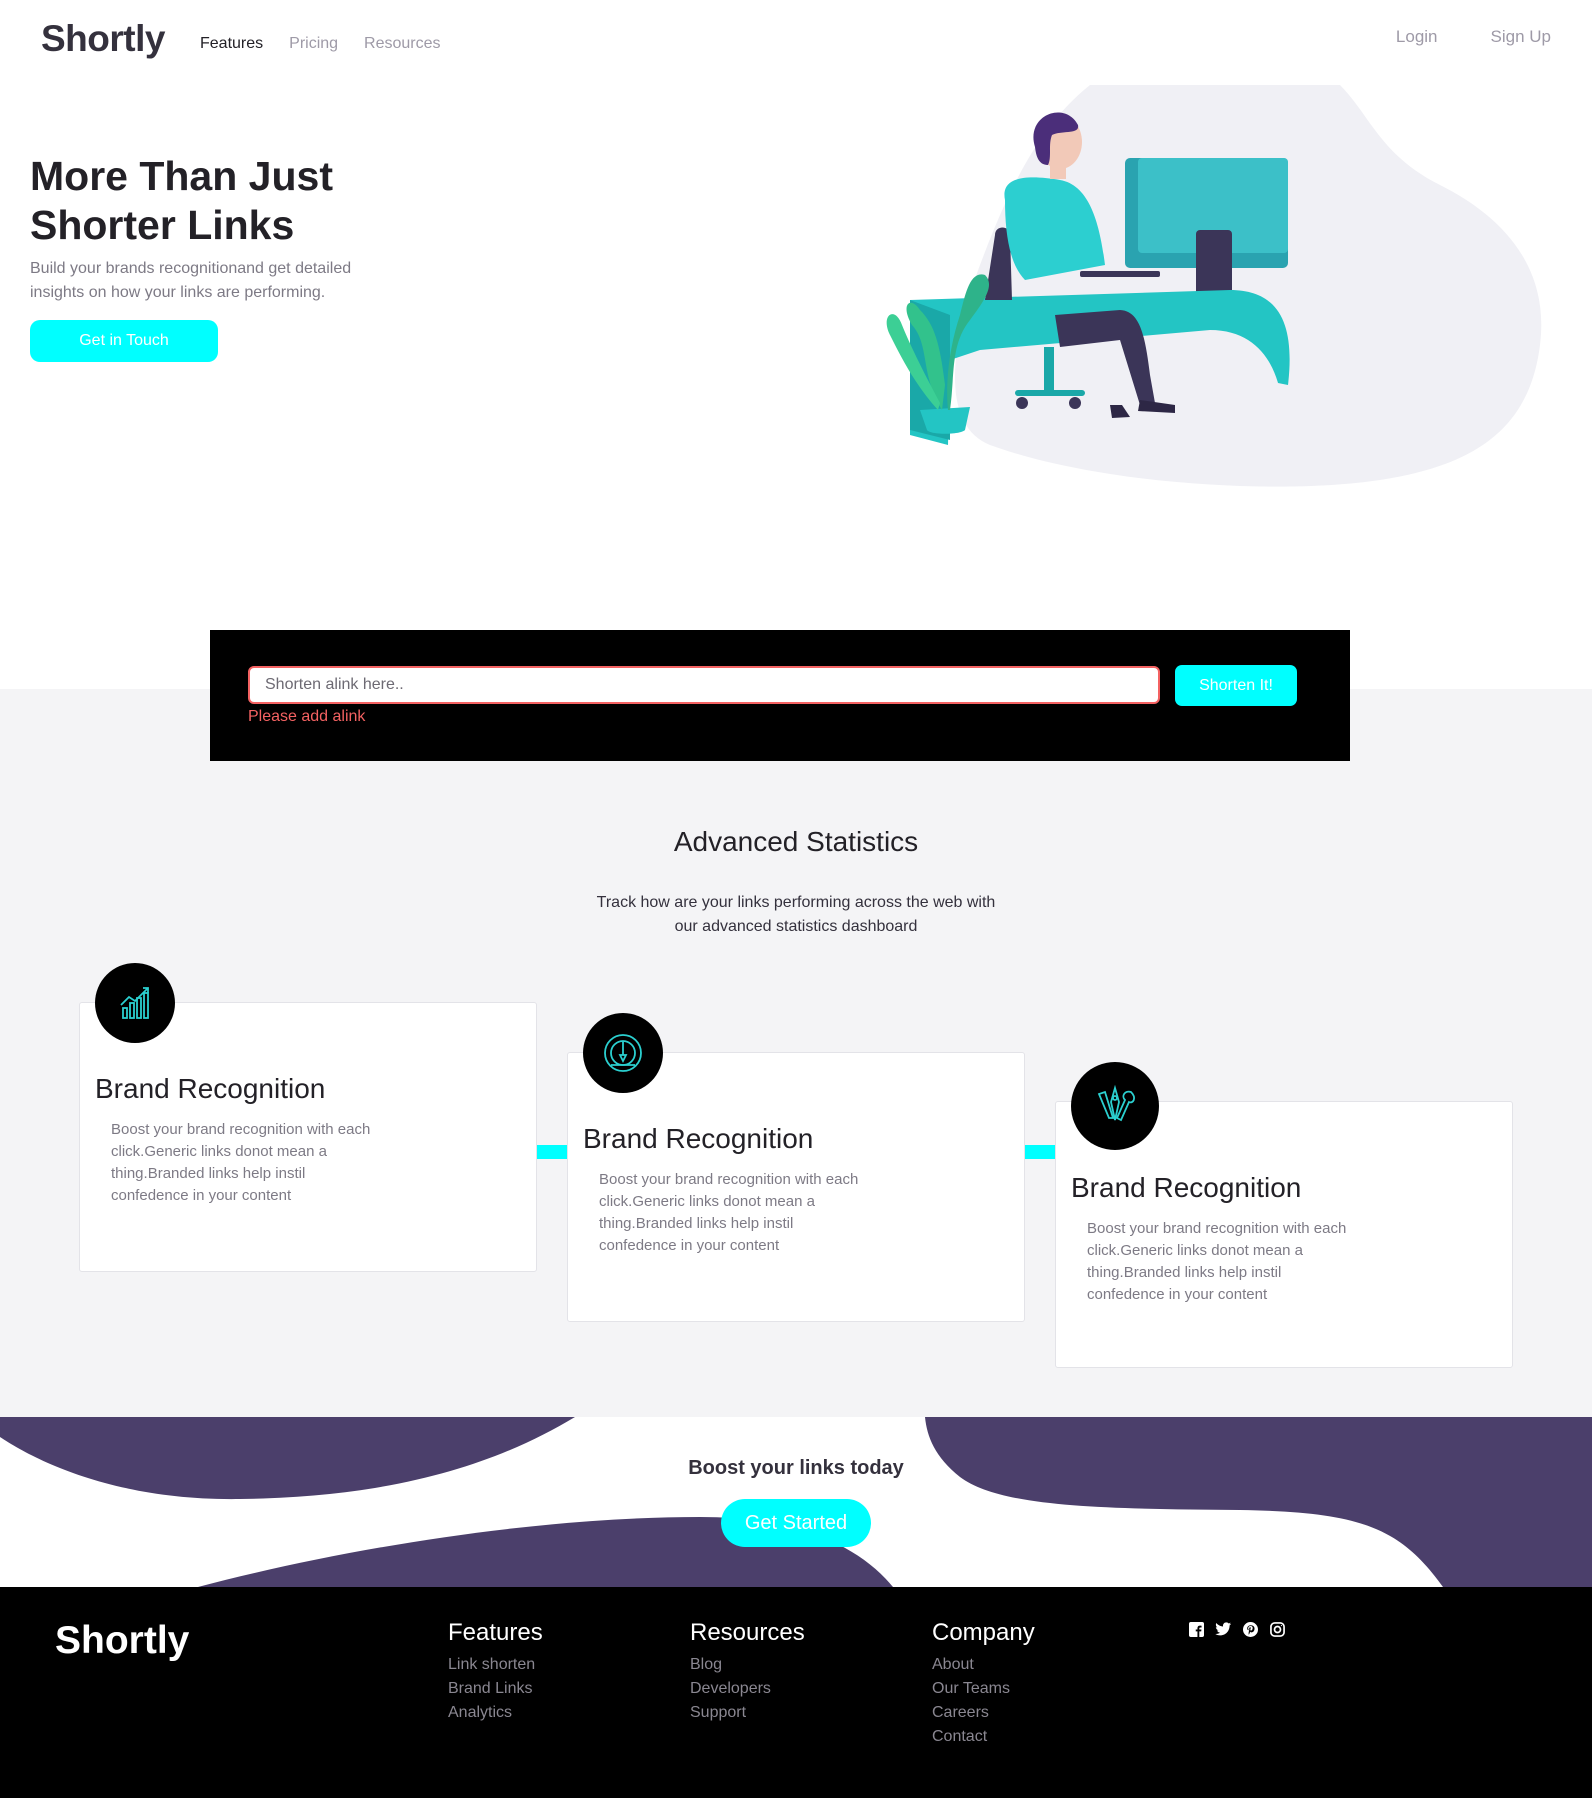 The image size is (1592, 1798). Describe the element at coordinates (181, 176) in the screenshot. I see `hero-heading-line1: More Than Just` at that location.